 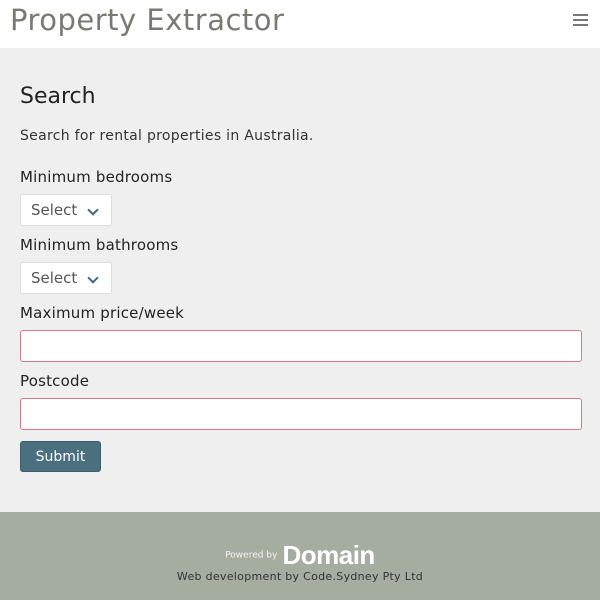 I want to click on bathrooms-label: Minimum bathrooms, so click(x=99, y=245).